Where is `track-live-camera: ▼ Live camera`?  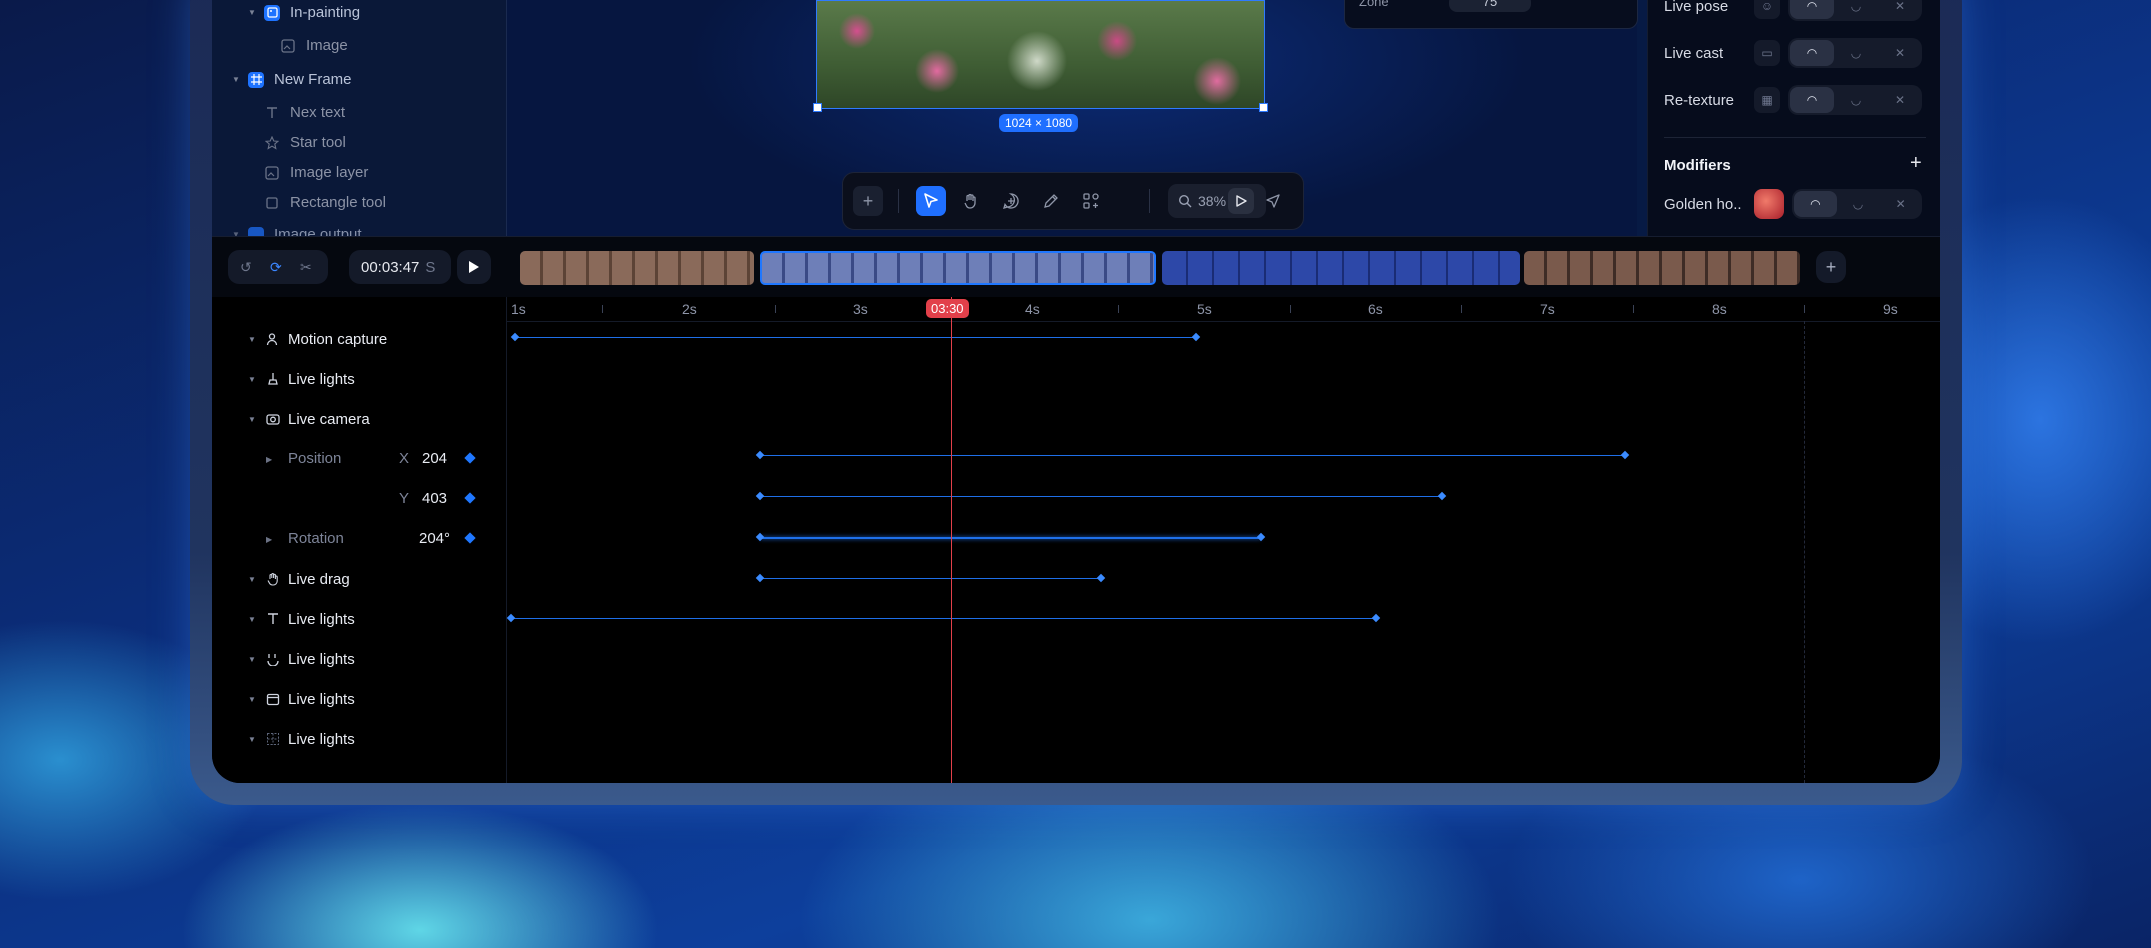 track-live-camera: ▼ Live camera is located at coordinates (309, 419).